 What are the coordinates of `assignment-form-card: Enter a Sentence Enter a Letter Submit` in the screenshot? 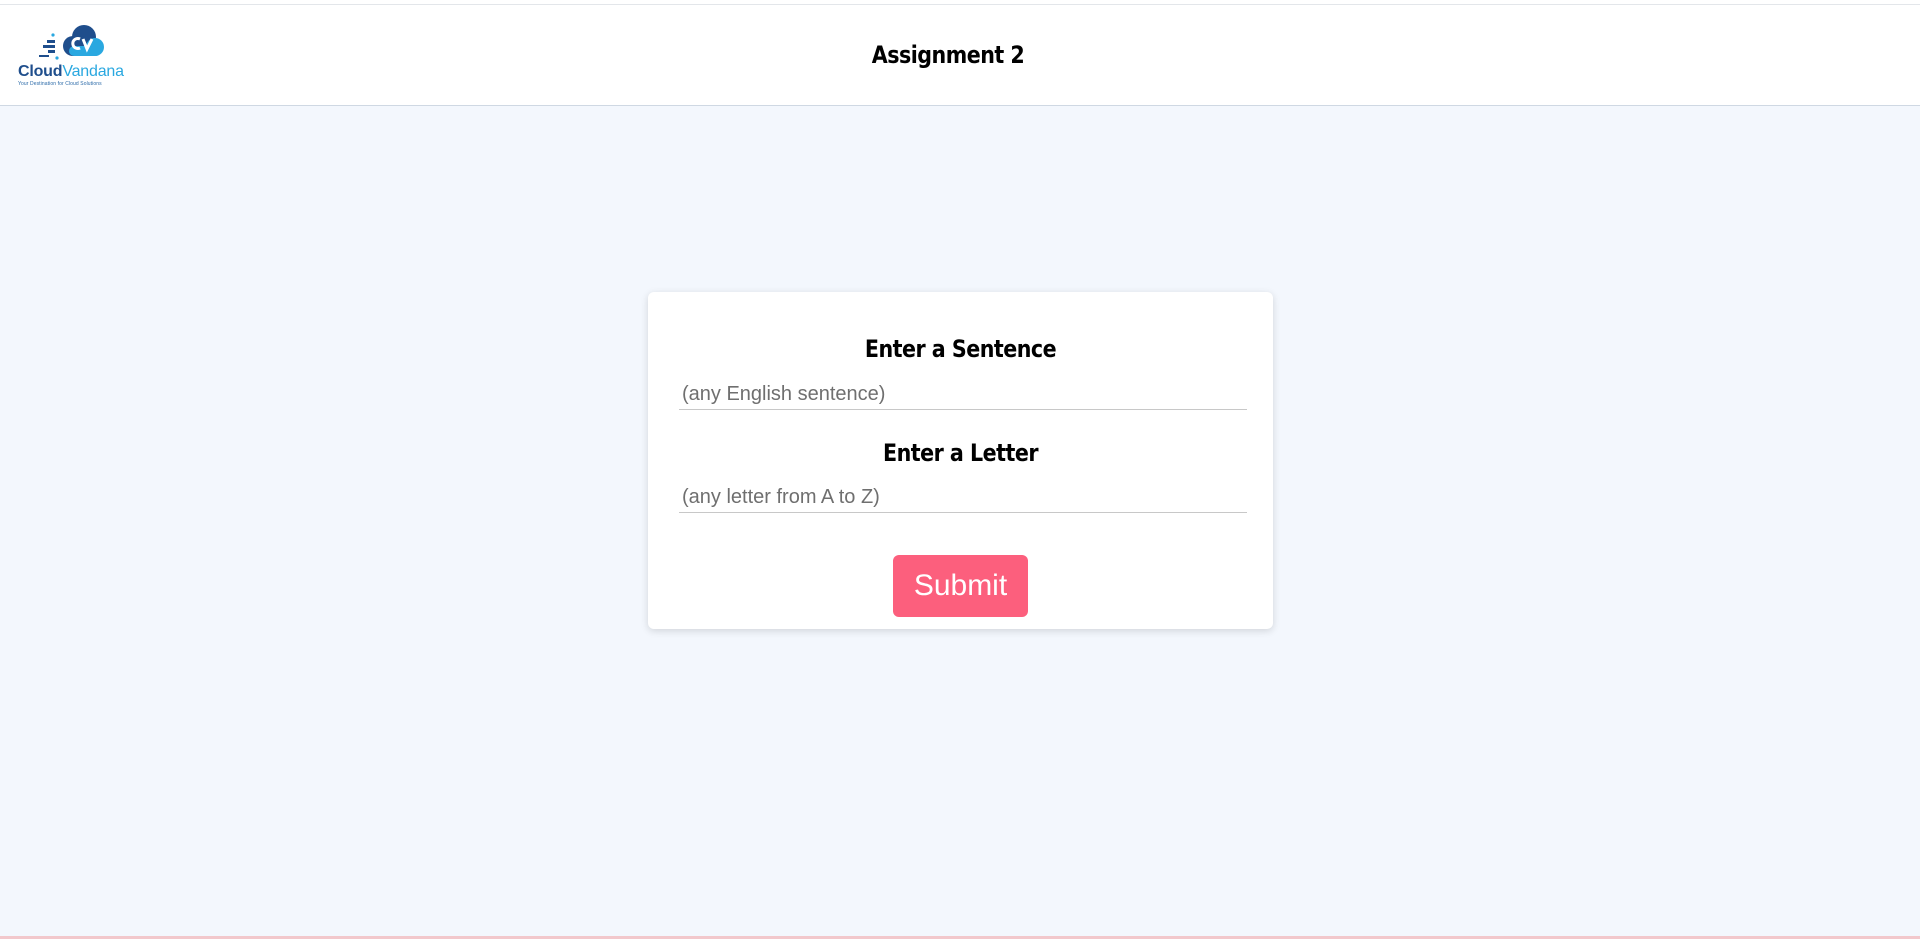 It's located at (960, 460).